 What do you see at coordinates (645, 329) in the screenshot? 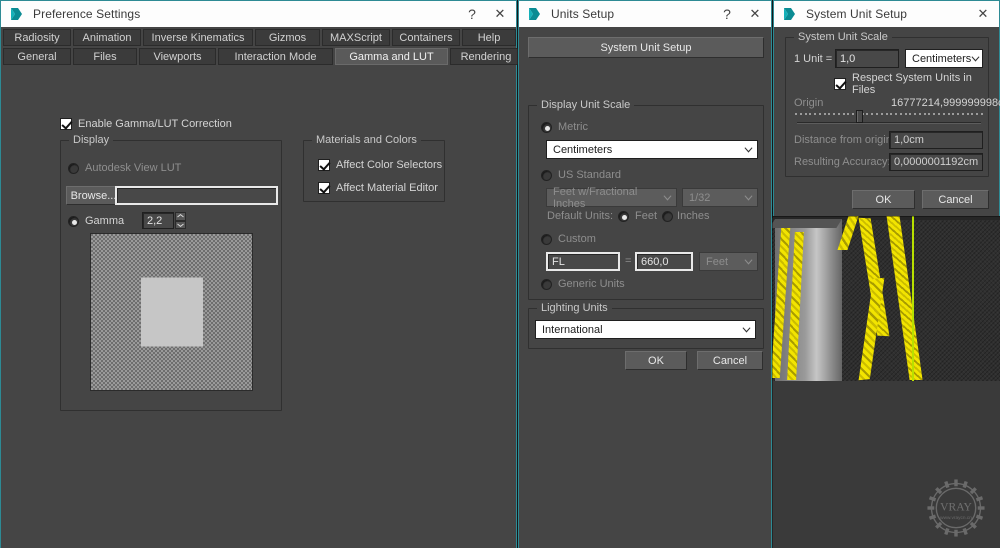
I see `lighting-units-combo: International` at bounding box center [645, 329].